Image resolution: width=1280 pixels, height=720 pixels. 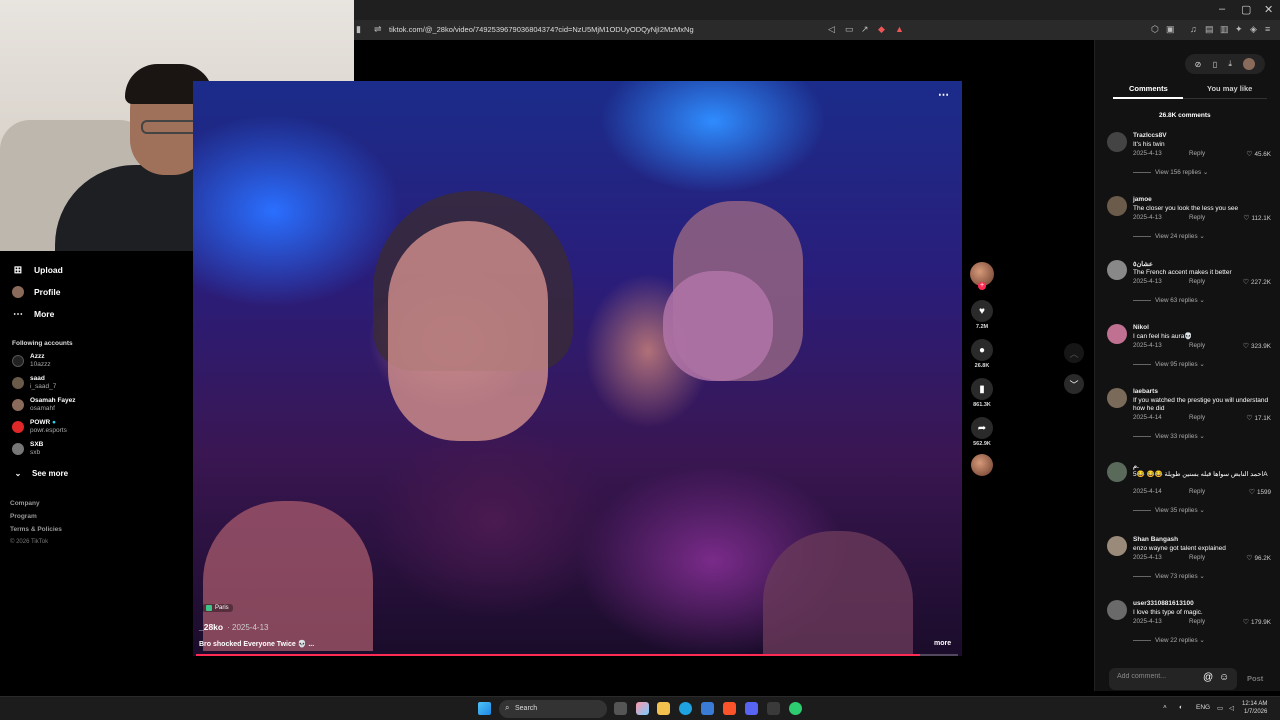 What do you see at coordinates (1157, 676) in the screenshot?
I see `add-comment-input` at bounding box center [1157, 676].